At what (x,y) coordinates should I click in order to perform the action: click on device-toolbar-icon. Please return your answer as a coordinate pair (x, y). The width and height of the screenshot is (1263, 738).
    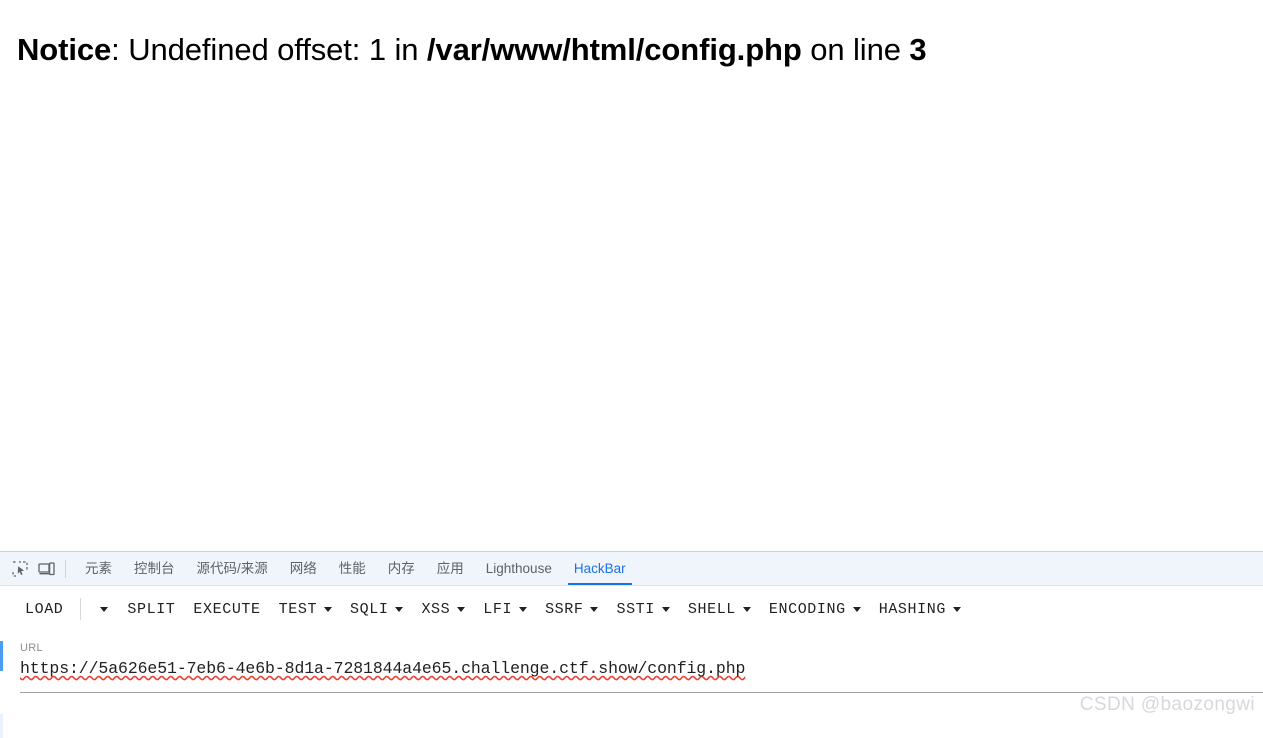
    Looking at the image, I should click on (46, 569).